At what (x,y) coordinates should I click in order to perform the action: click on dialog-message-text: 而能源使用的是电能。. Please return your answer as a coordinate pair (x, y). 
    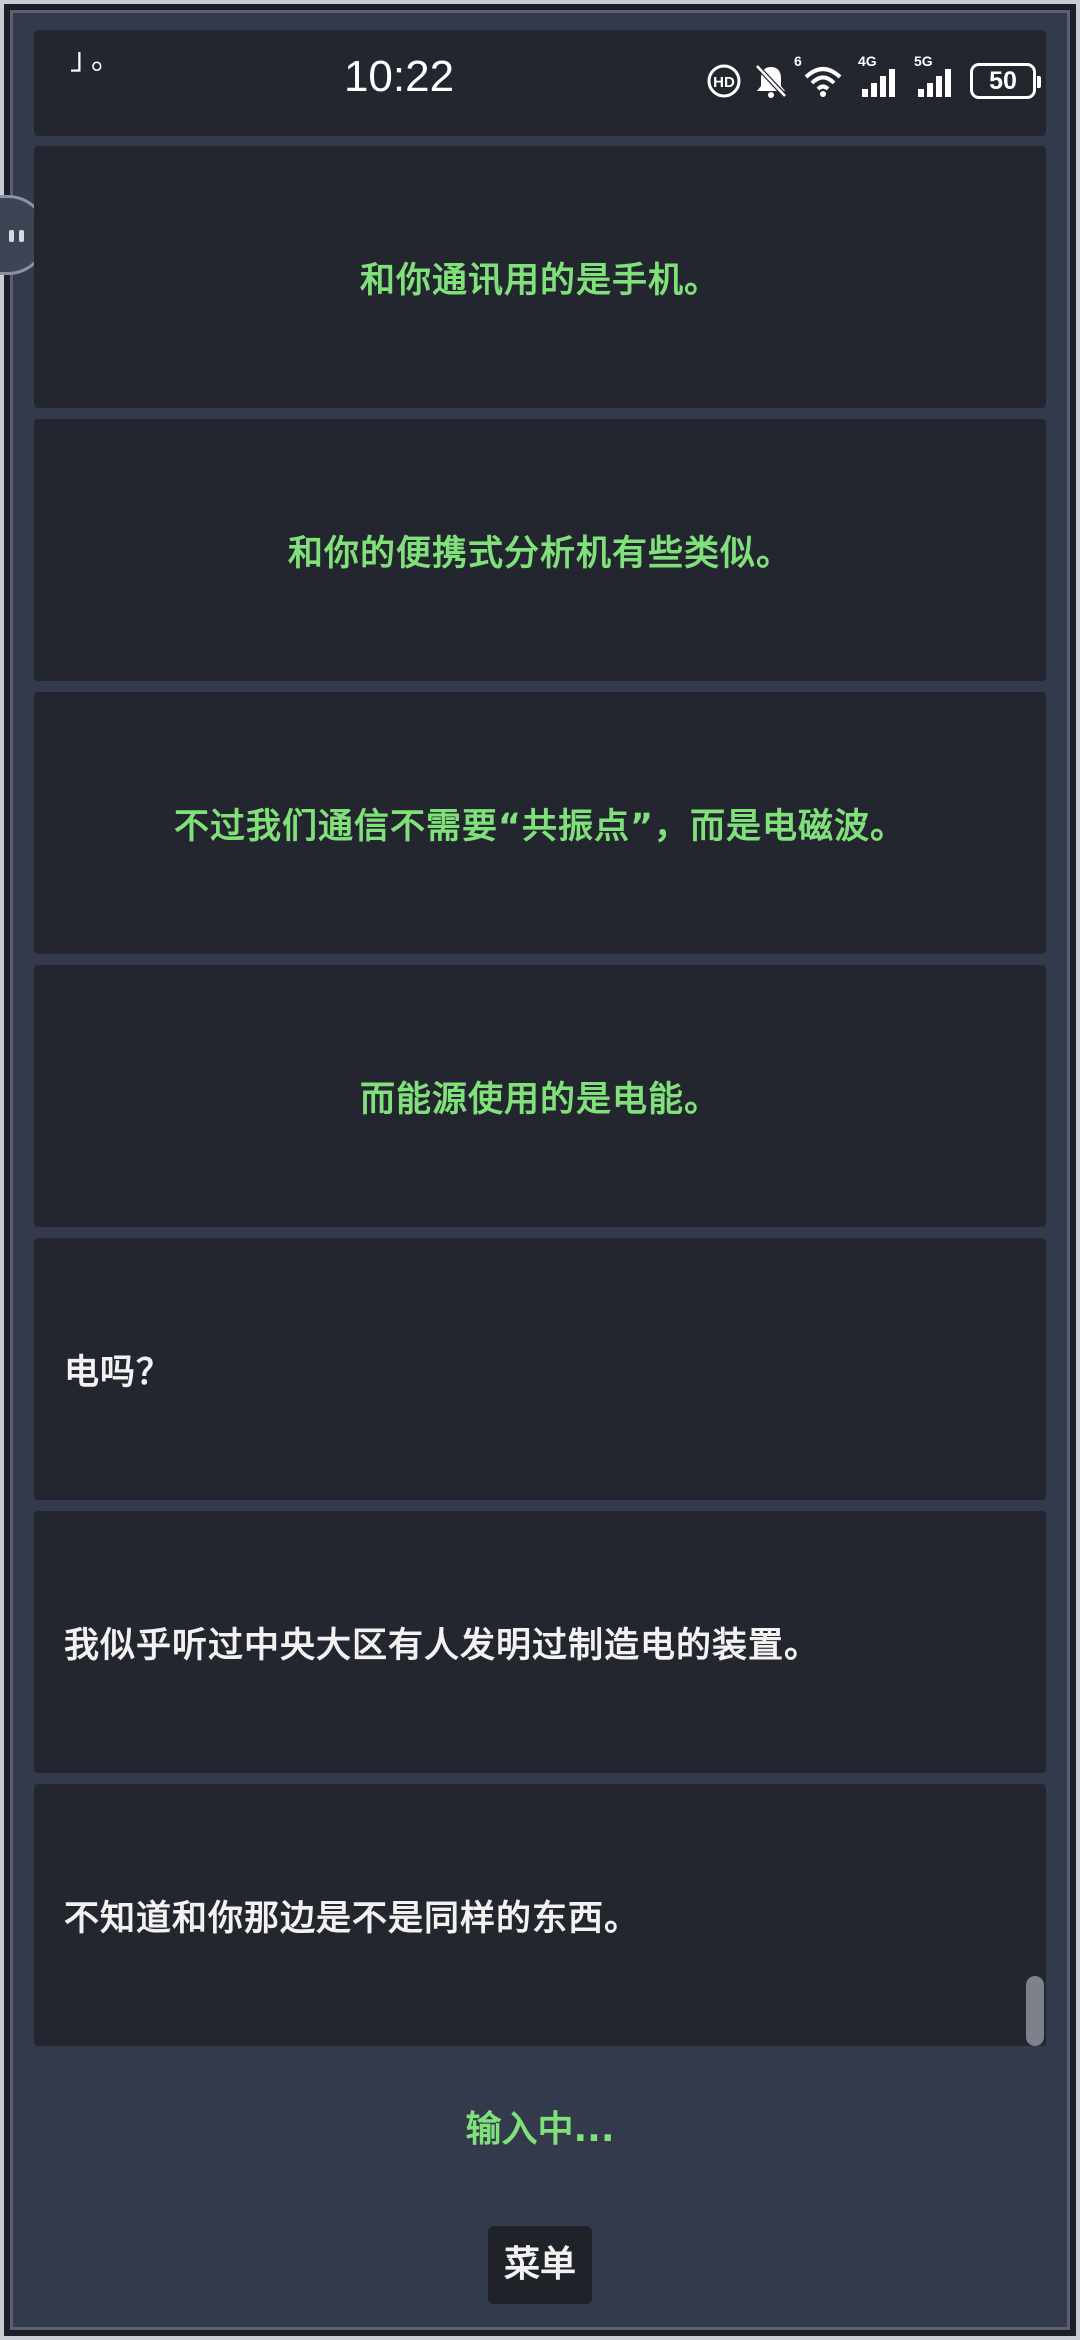
    Looking at the image, I should click on (539, 1099).